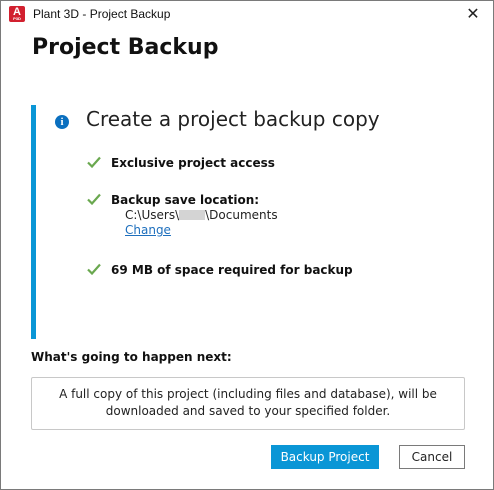 The width and height of the screenshot is (494, 490). Describe the element at coordinates (473, 15) in the screenshot. I see `close-icon: ✕` at that location.